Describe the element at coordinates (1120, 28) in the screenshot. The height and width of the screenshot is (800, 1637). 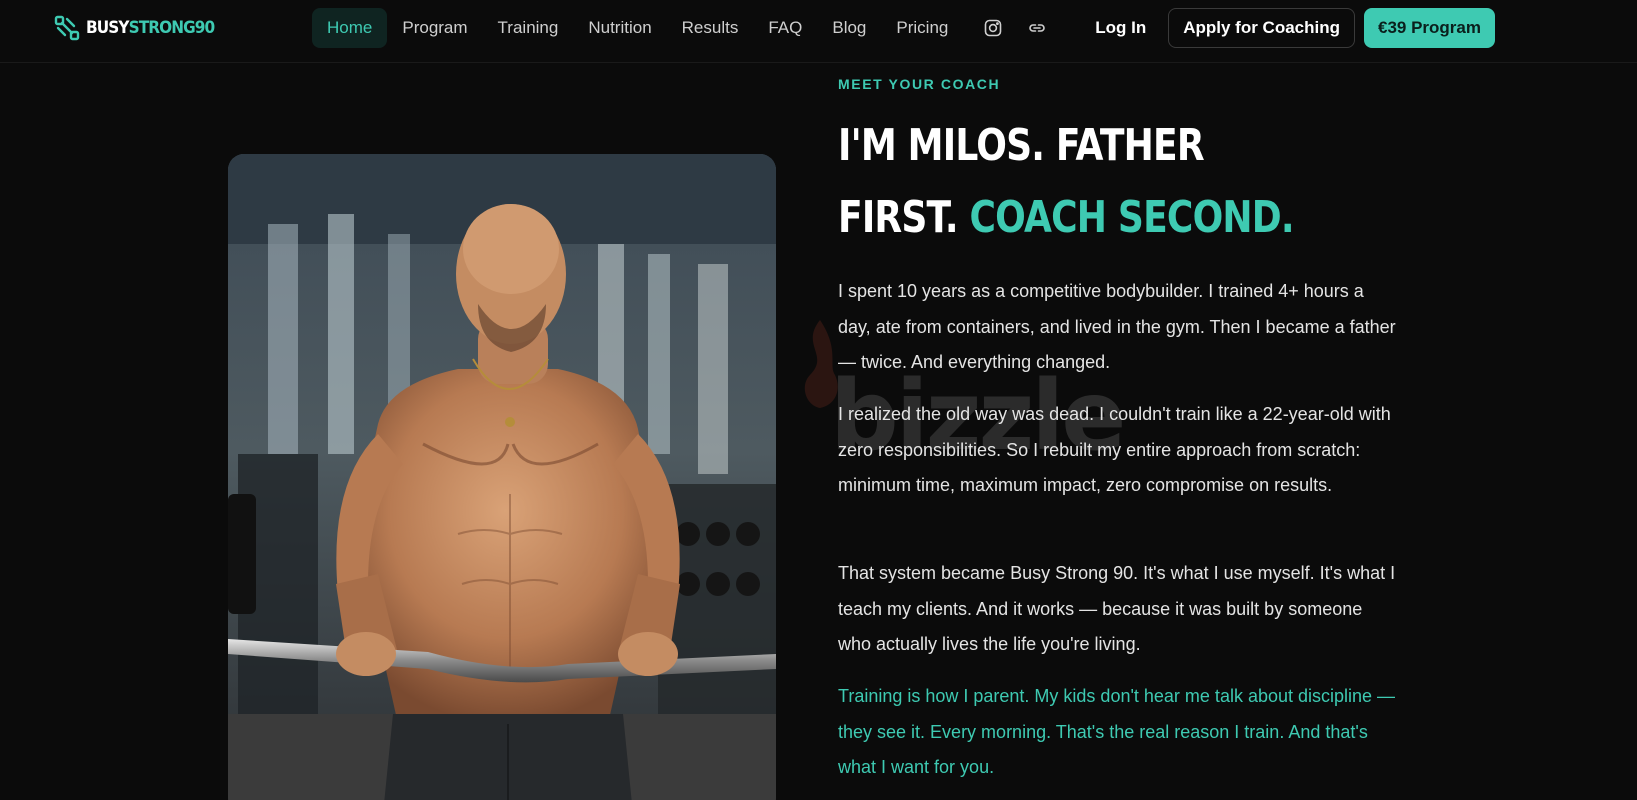
I see `login-link: Log In` at that location.